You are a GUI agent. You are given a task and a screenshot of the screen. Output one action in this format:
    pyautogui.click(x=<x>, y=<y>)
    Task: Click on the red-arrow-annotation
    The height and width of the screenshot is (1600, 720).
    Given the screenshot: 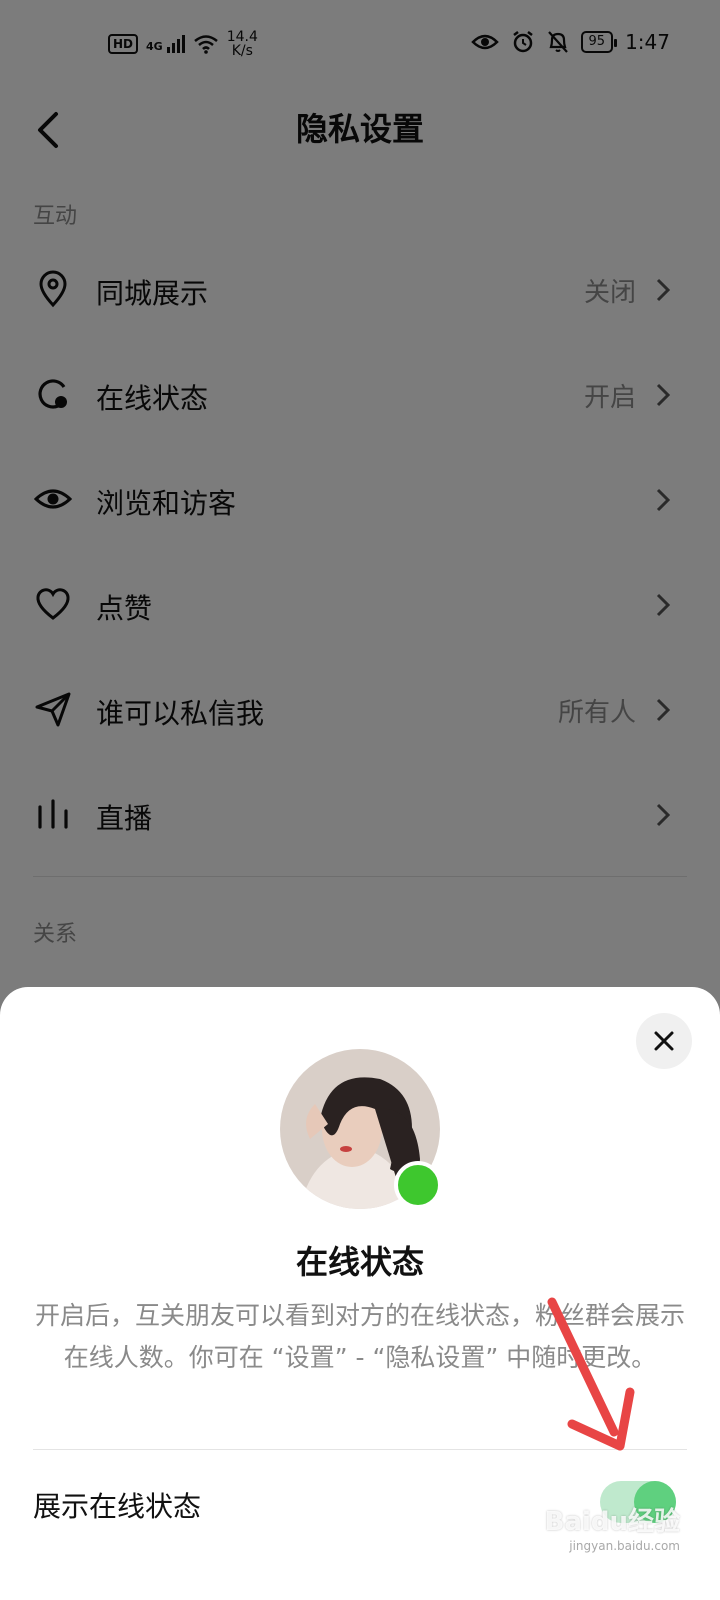 What is the action you would take?
    pyautogui.click(x=591, y=1374)
    